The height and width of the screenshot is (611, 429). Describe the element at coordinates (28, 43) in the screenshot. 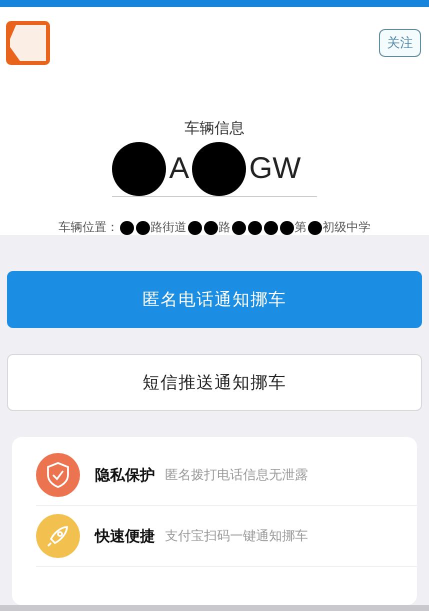

I see `logo-icon` at that location.